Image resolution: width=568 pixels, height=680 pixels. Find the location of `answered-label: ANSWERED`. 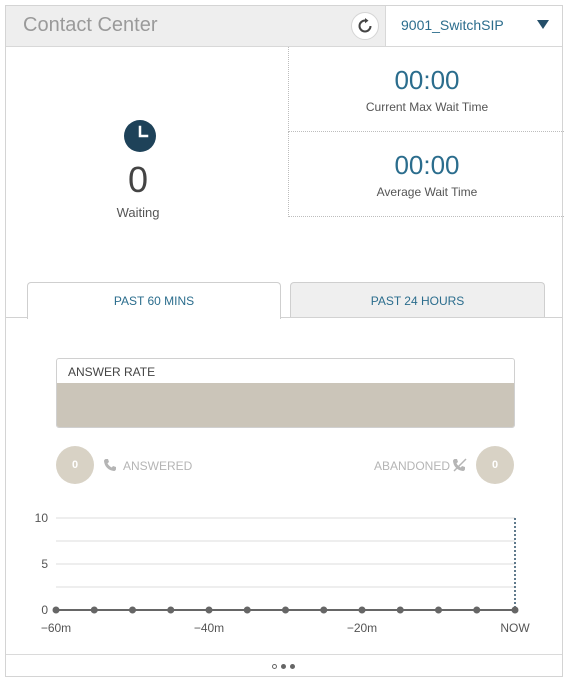

answered-label: ANSWERED is located at coordinates (158, 466).